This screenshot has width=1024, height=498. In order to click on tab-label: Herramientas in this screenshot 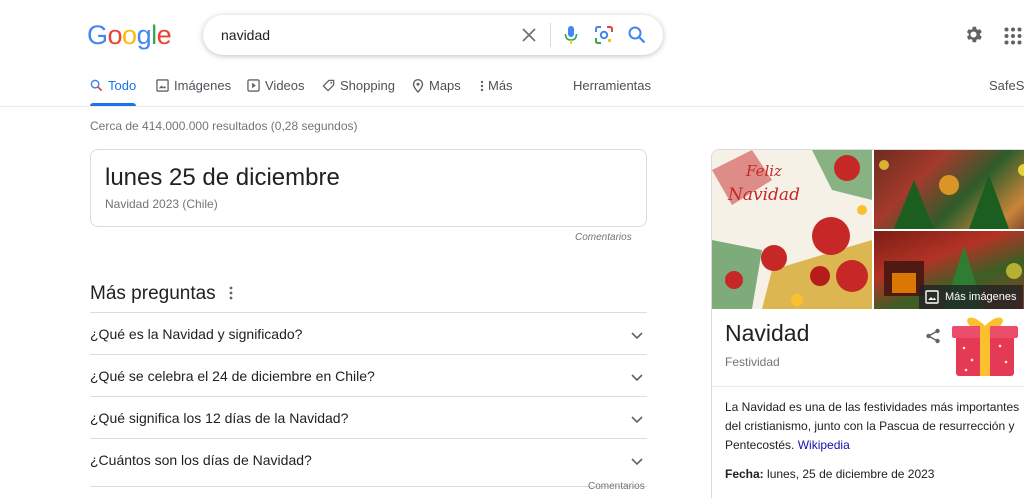, I will do `click(612, 85)`.